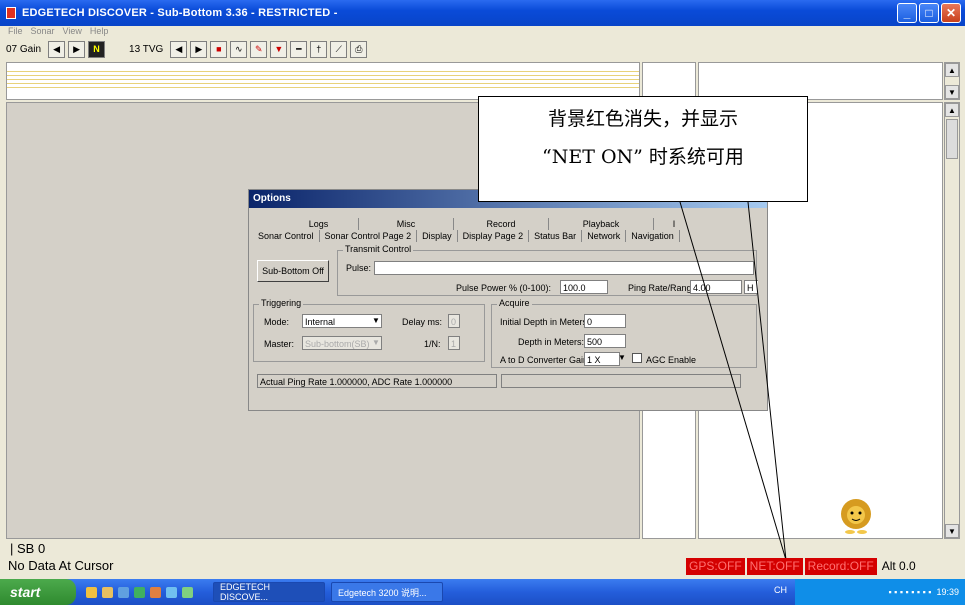 The width and height of the screenshot is (965, 605). Describe the element at coordinates (951, 13) in the screenshot. I see `close-button: ✕` at that location.